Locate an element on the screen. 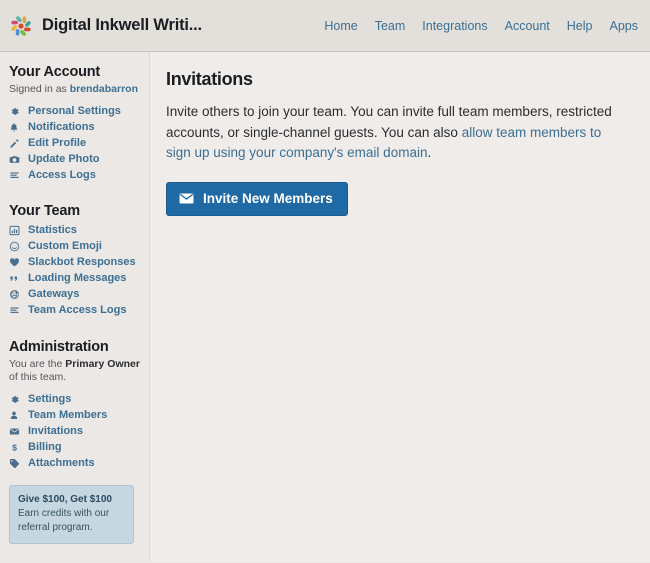 Image resolution: width=650 pixels, height=563 pixels. list-item: Notifications is located at coordinates (79, 127).